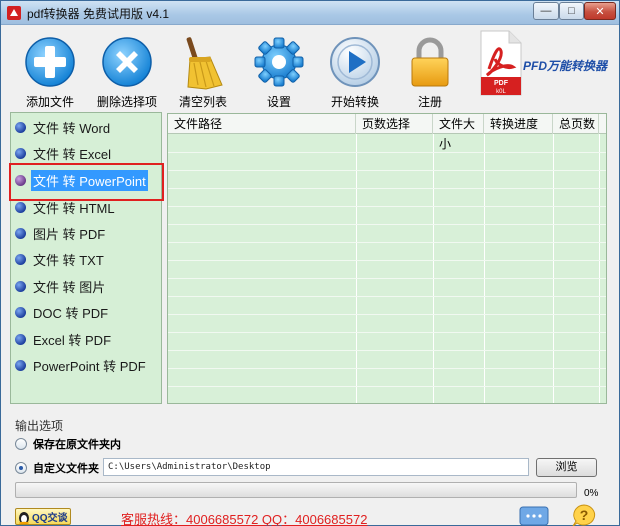  I want to click on conversion-item-image: 文件 转 图片, so click(87, 286).